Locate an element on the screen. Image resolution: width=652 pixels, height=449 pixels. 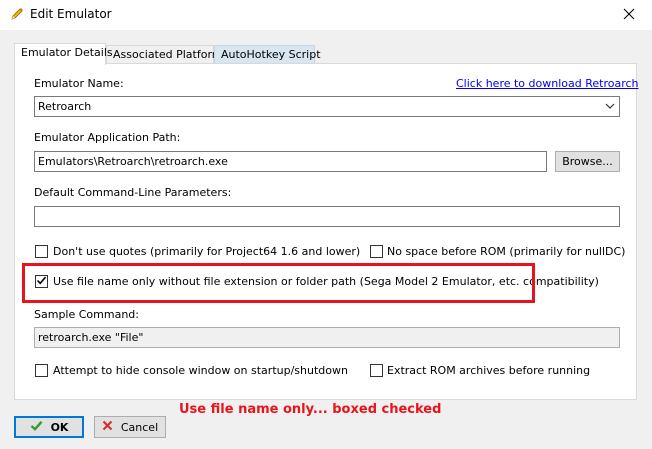
highlight-box is located at coordinates (278, 283).